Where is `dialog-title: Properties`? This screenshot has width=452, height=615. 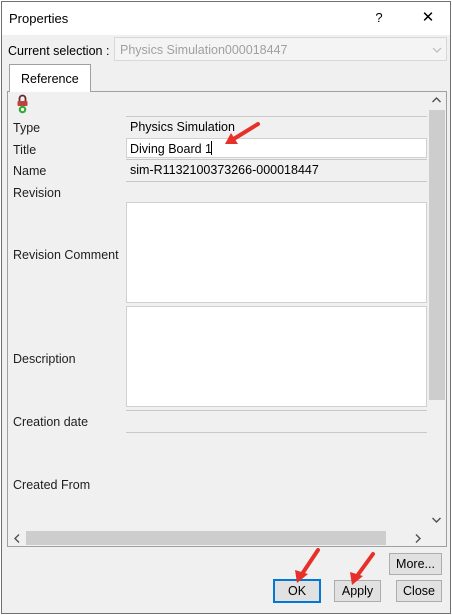
dialog-title: Properties is located at coordinates (39, 18).